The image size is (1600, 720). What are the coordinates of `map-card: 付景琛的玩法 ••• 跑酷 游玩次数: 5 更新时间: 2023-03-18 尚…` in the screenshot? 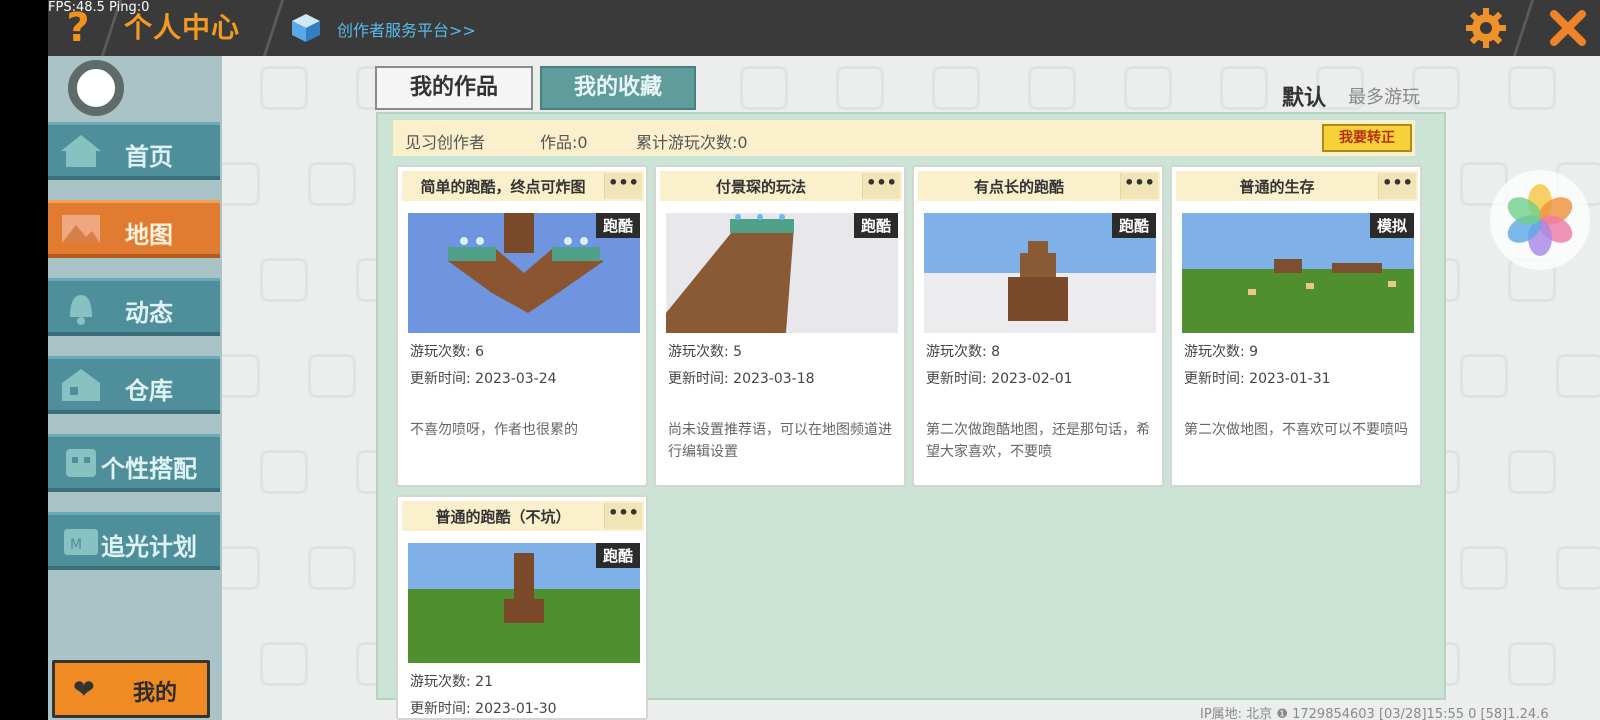 It's located at (780, 326).